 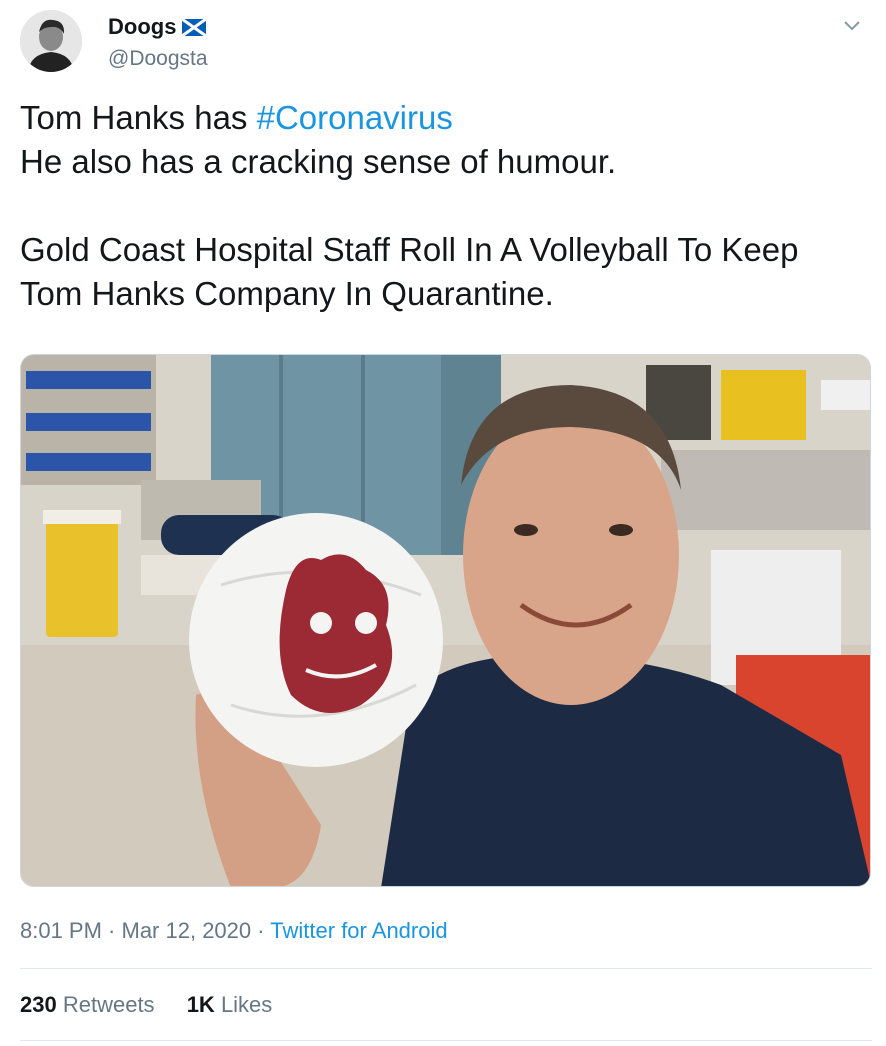 What do you see at coordinates (246, 1004) in the screenshot?
I see `likes-label: Likes` at bounding box center [246, 1004].